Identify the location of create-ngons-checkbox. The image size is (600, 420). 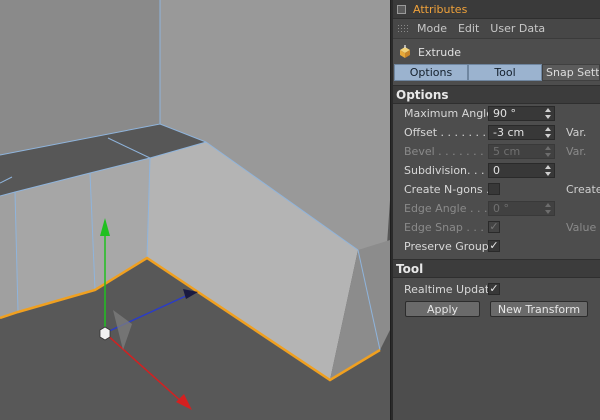
(494, 189).